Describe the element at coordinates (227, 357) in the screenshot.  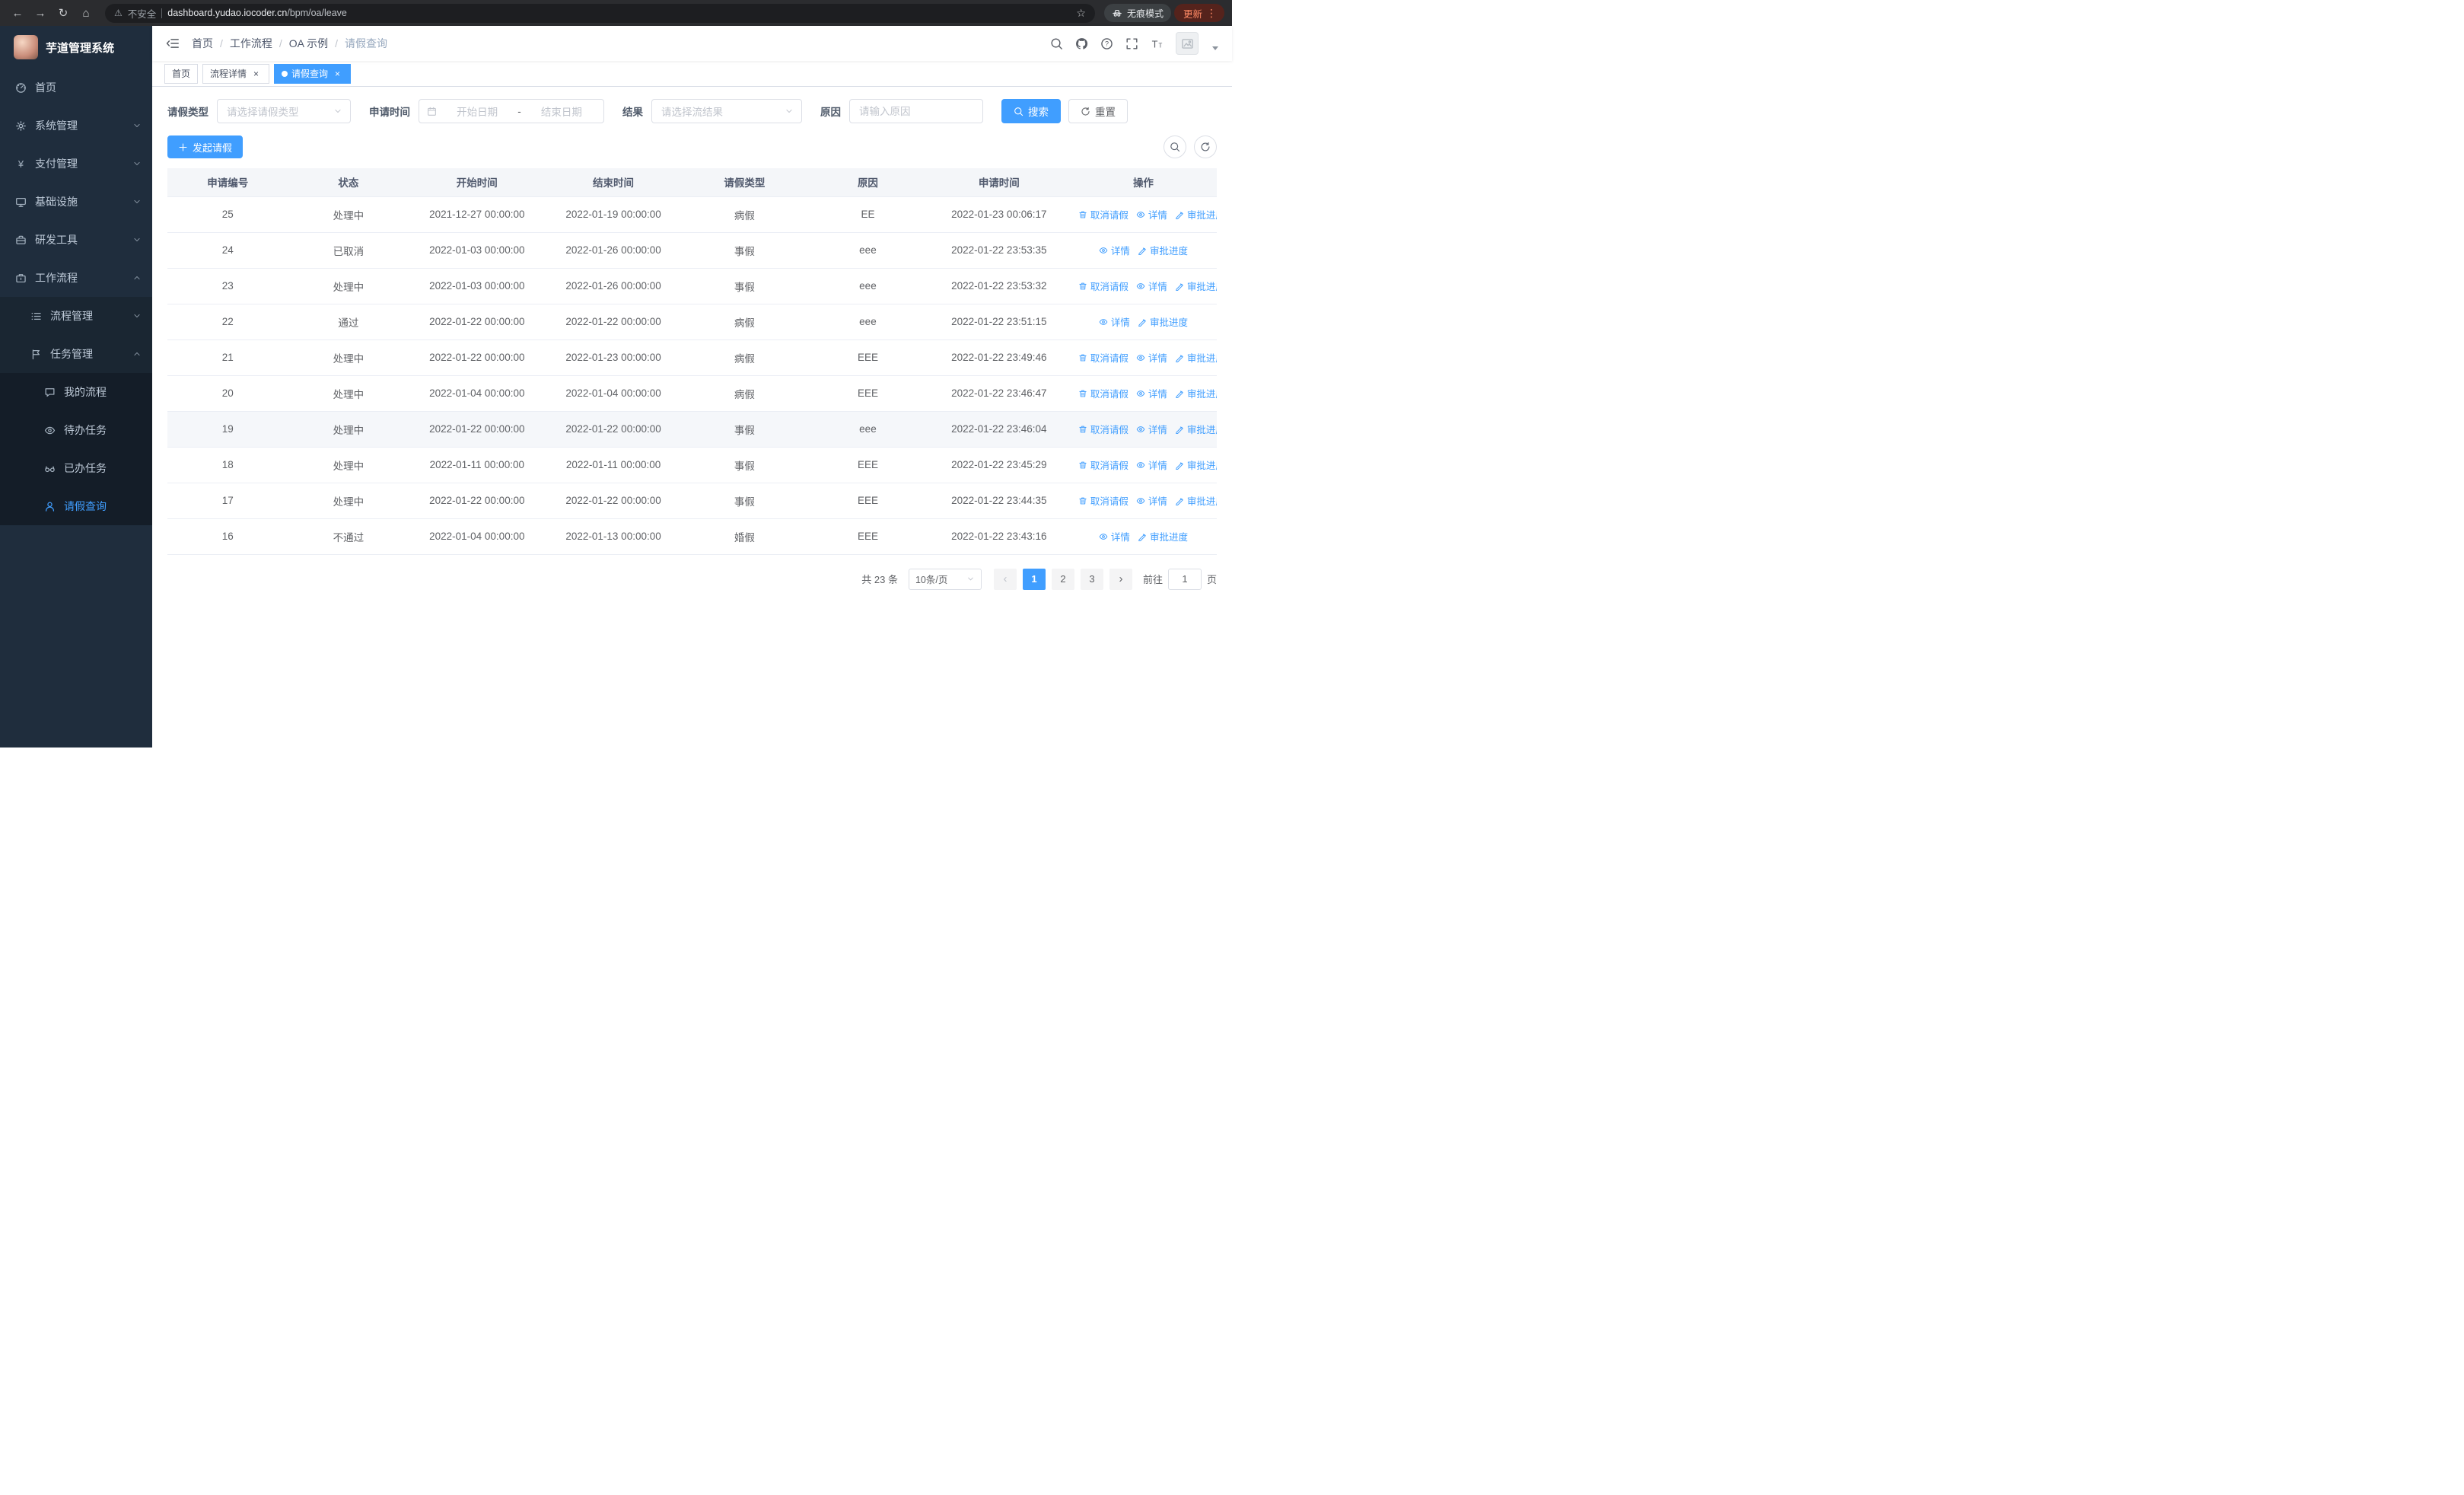
I see `table-cell: 21` at that location.